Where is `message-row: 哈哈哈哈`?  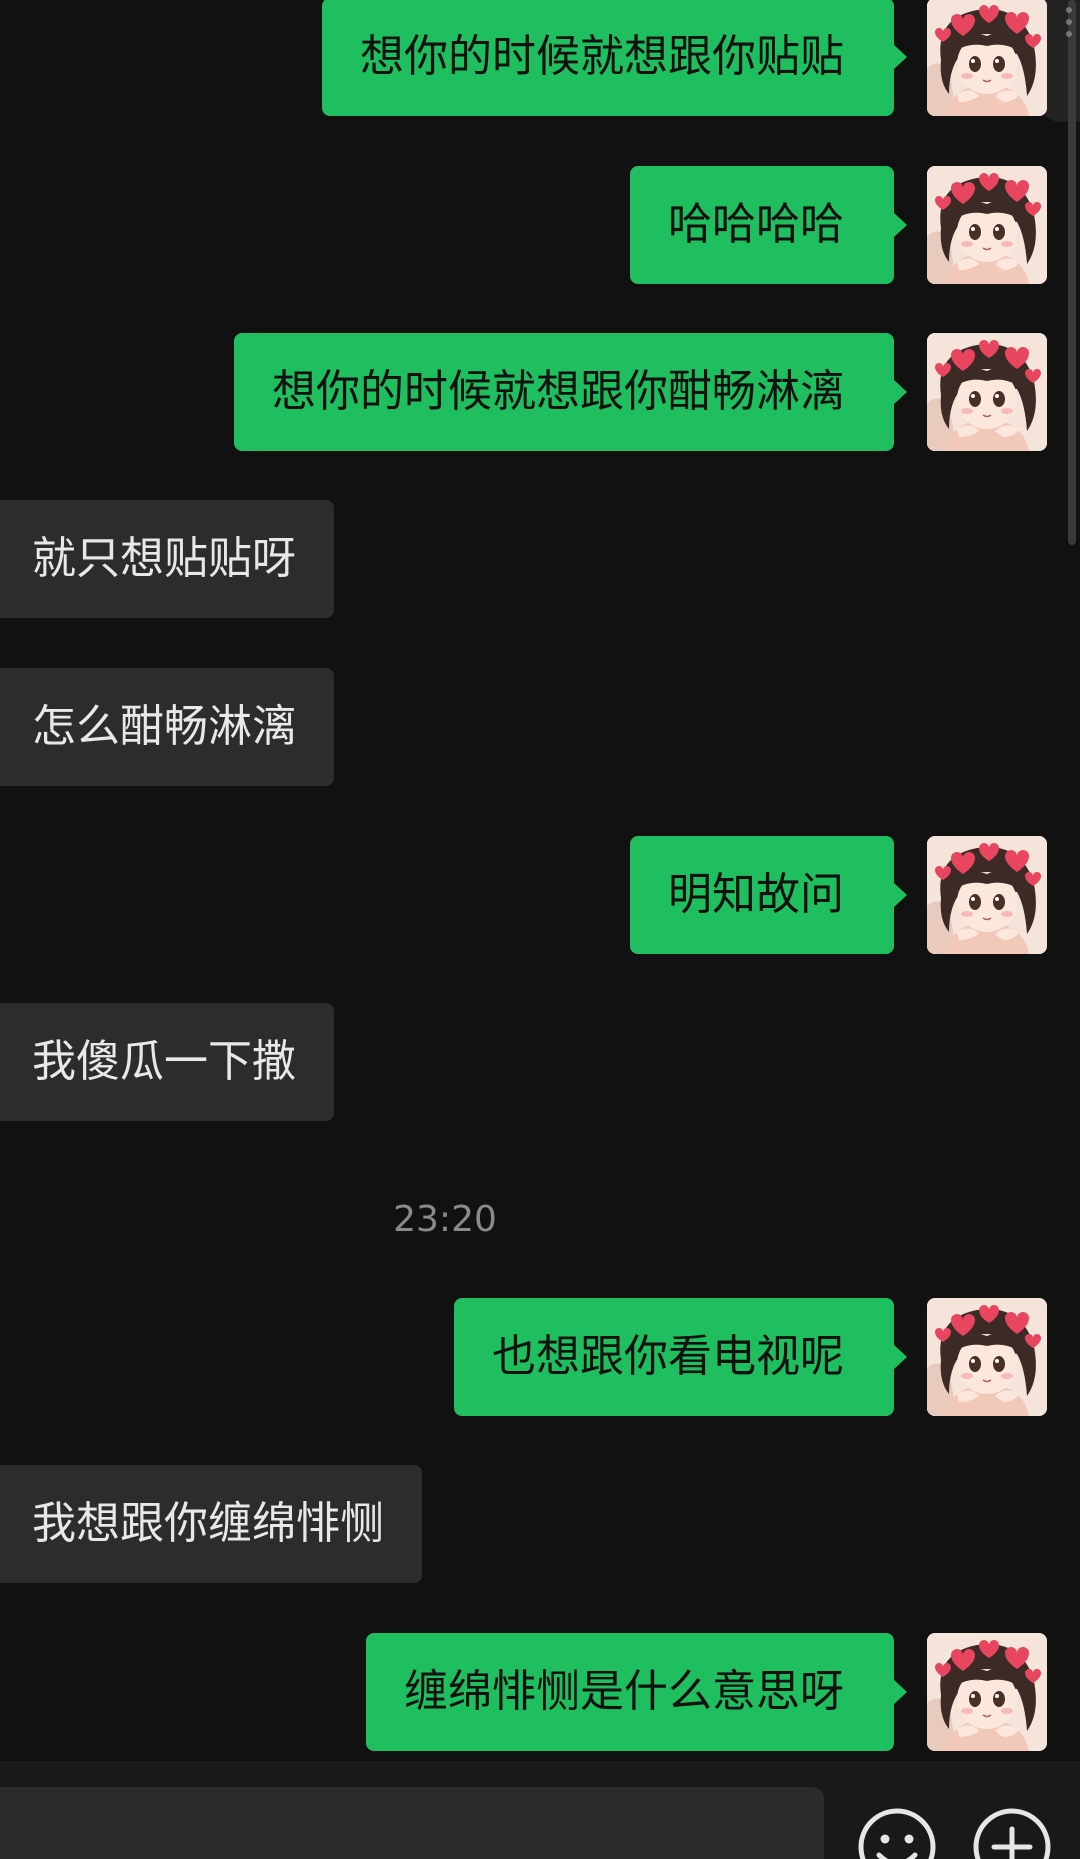
message-row: 哈哈哈哈 is located at coordinates (540, 226).